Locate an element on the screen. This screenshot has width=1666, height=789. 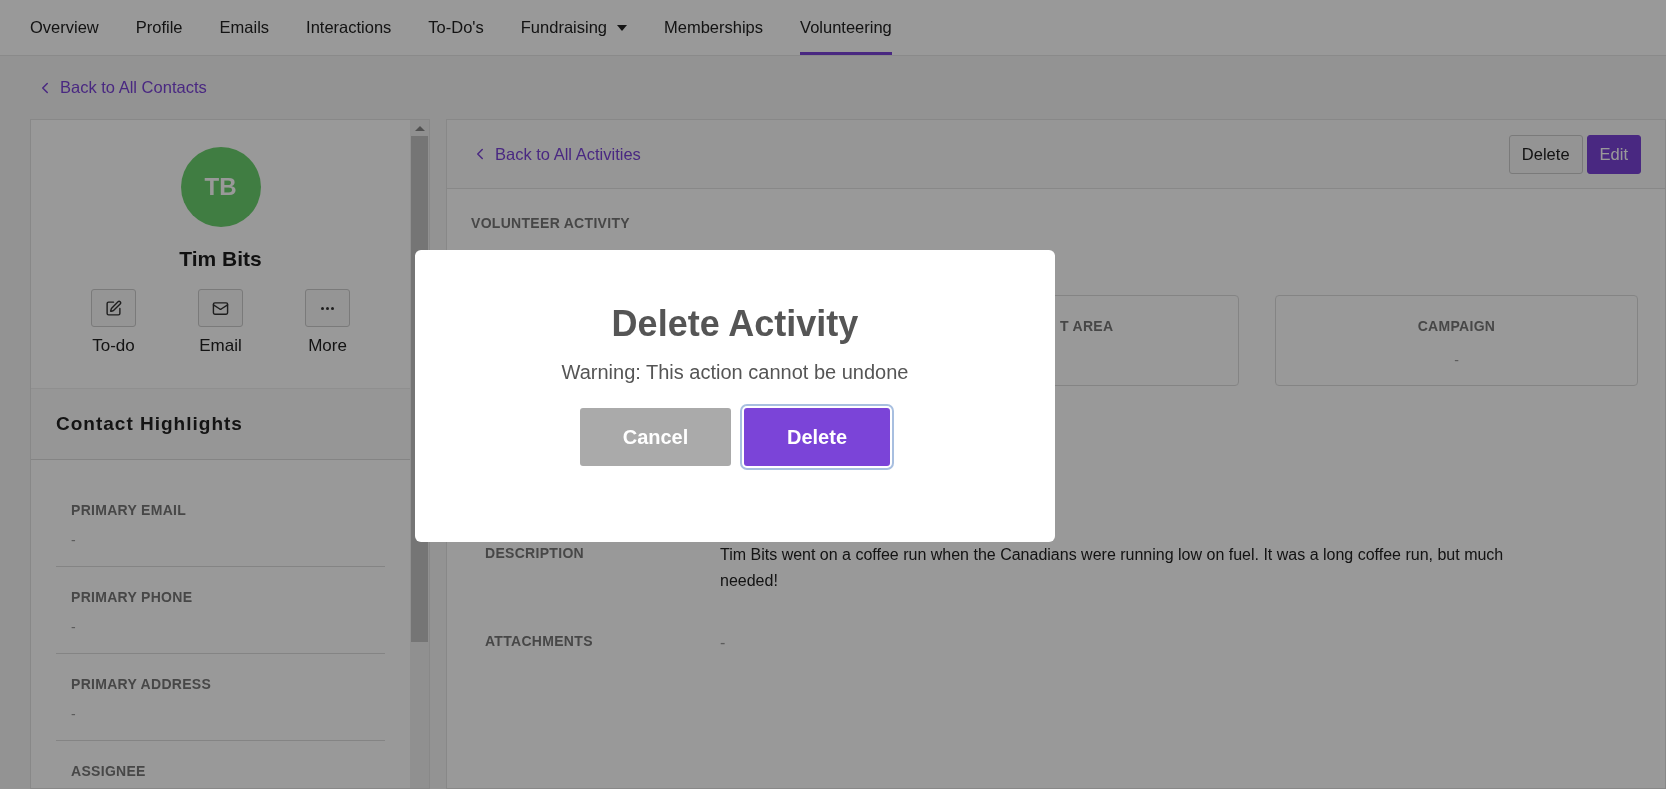
section-label: VOLUNTEER ACTIVITY is located at coordinates (551, 223).